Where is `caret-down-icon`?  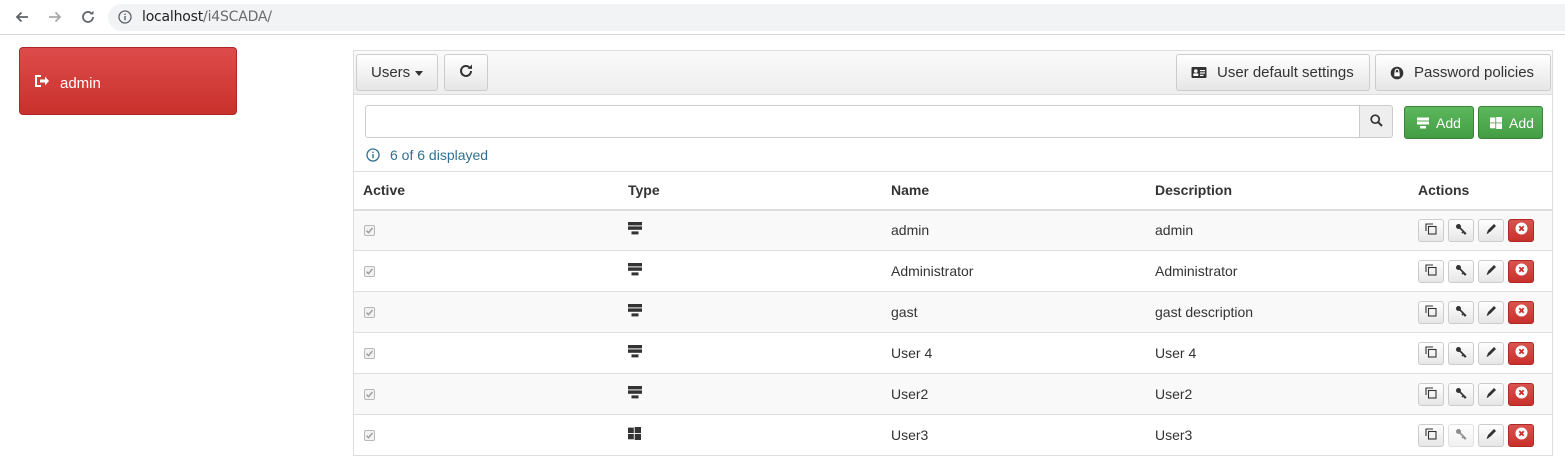
caret-down-icon is located at coordinates (419, 73).